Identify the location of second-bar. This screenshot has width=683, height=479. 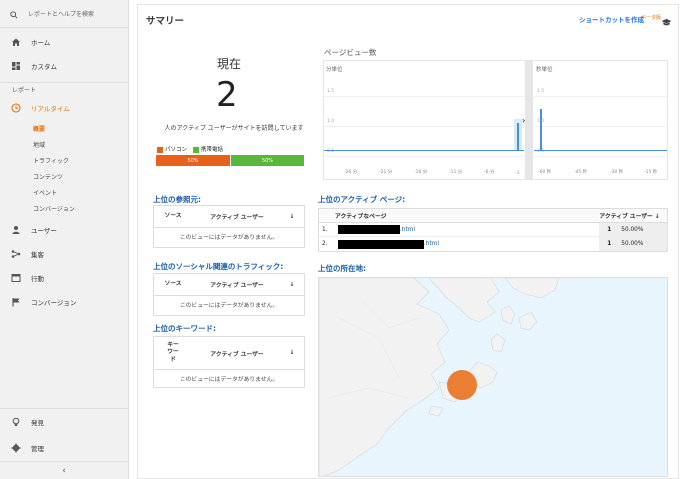
(541, 130).